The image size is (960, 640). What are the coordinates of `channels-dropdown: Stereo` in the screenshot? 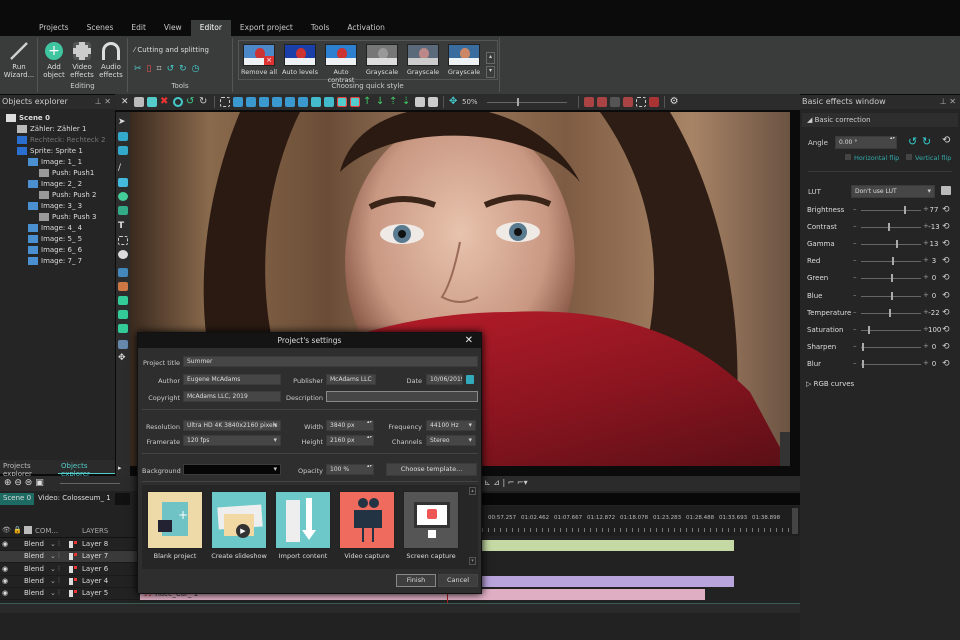 It's located at (451, 440).